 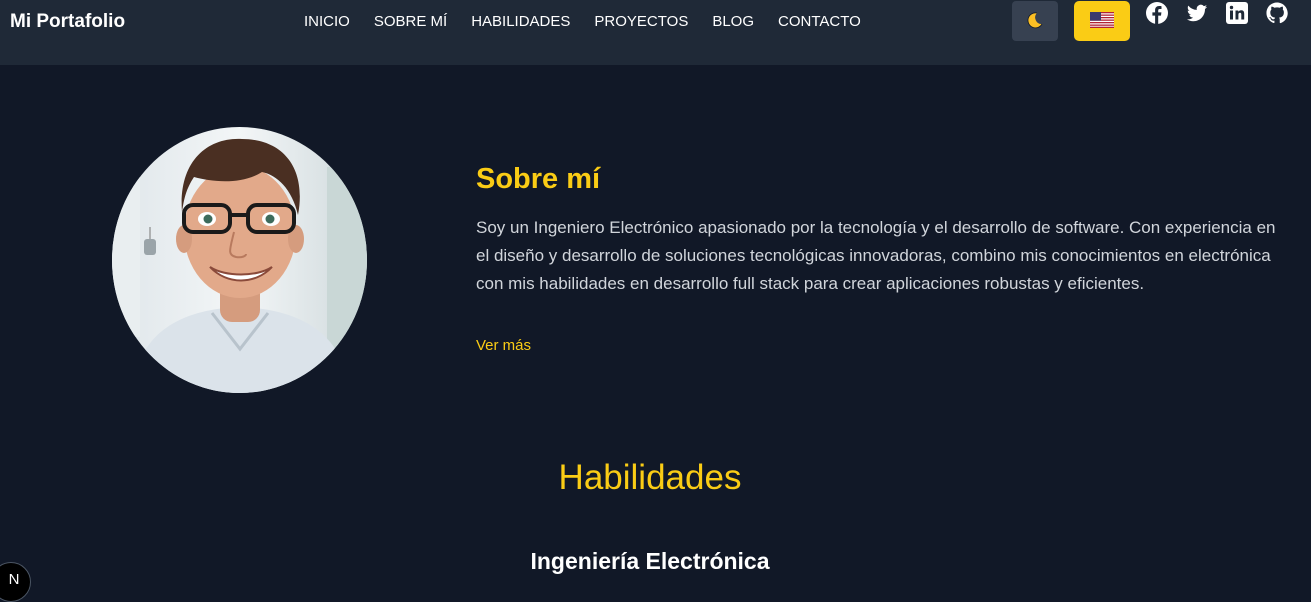 What do you see at coordinates (650, 561) in the screenshot?
I see `skills-subtitle: Ingeniería Electrónica` at bounding box center [650, 561].